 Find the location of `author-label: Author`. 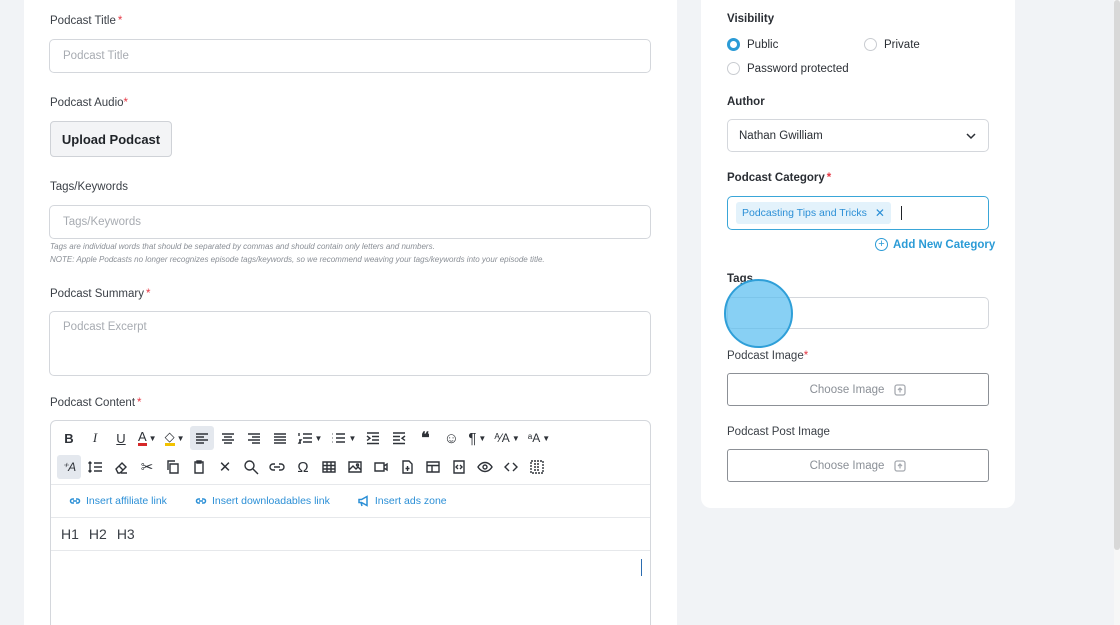

author-label: Author is located at coordinates (746, 102).